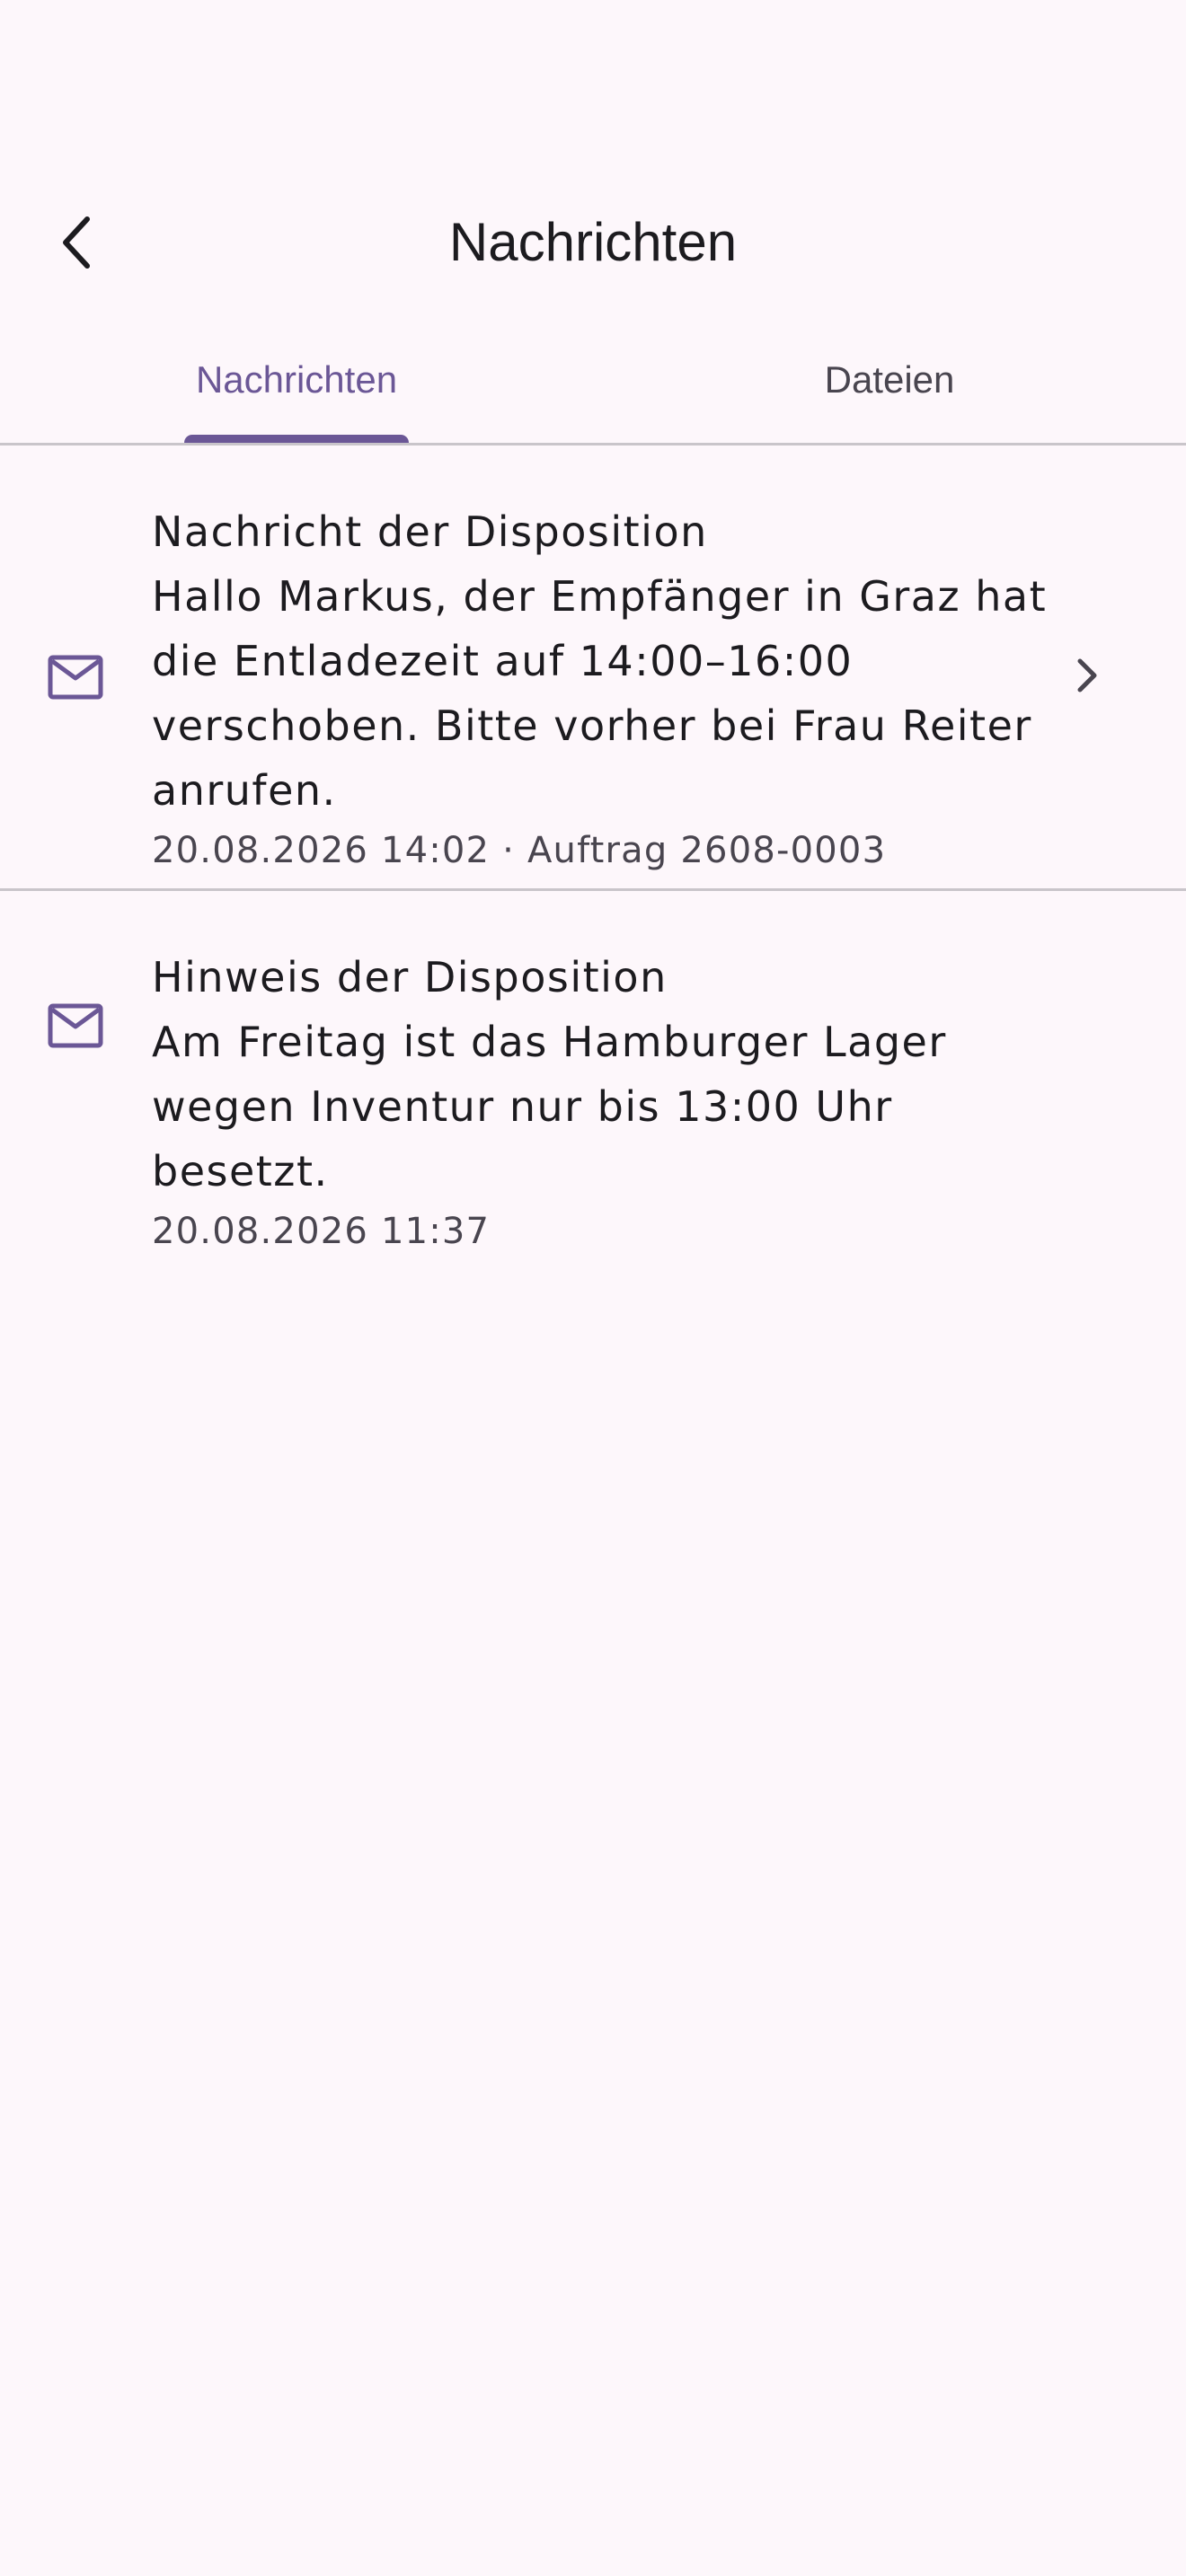 This screenshot has height=2576, width=1186. I want to click on message-title: Nachricht der Disposition, so click(430, 531).